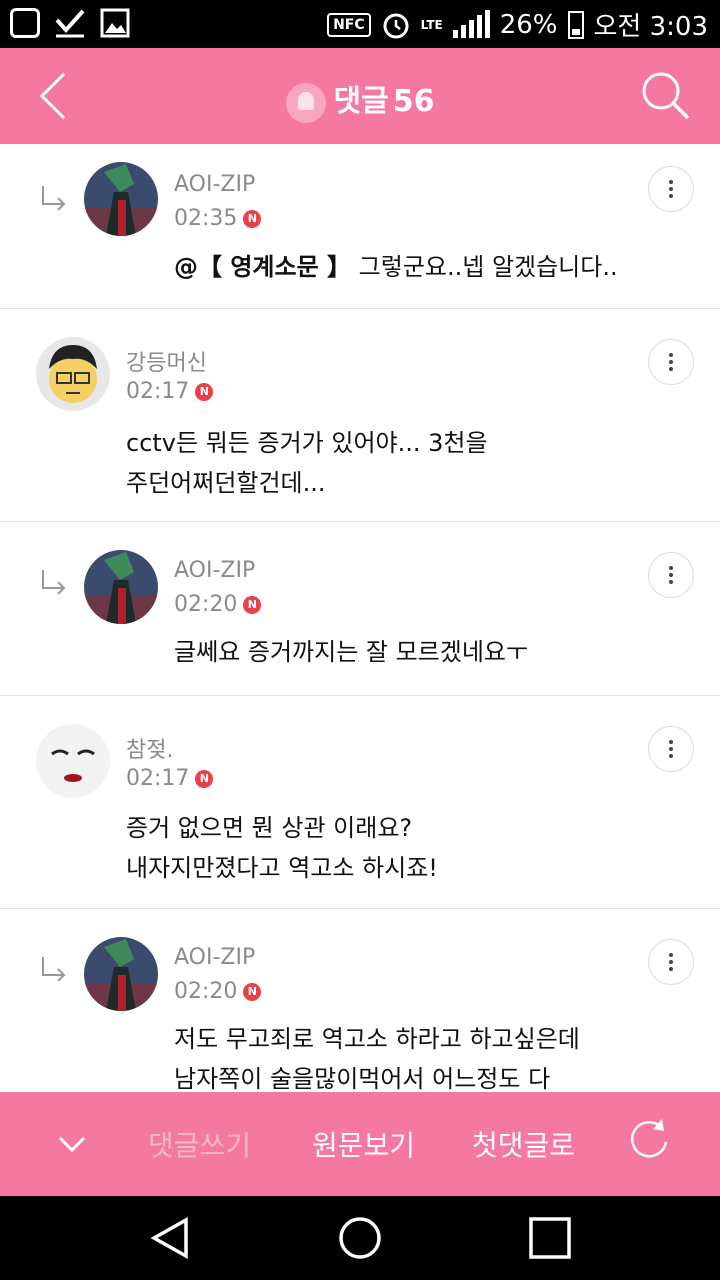  Describe the element at coordinates (166, 361) in the screenshot. I see `comment-author: 강등머신` at that location.